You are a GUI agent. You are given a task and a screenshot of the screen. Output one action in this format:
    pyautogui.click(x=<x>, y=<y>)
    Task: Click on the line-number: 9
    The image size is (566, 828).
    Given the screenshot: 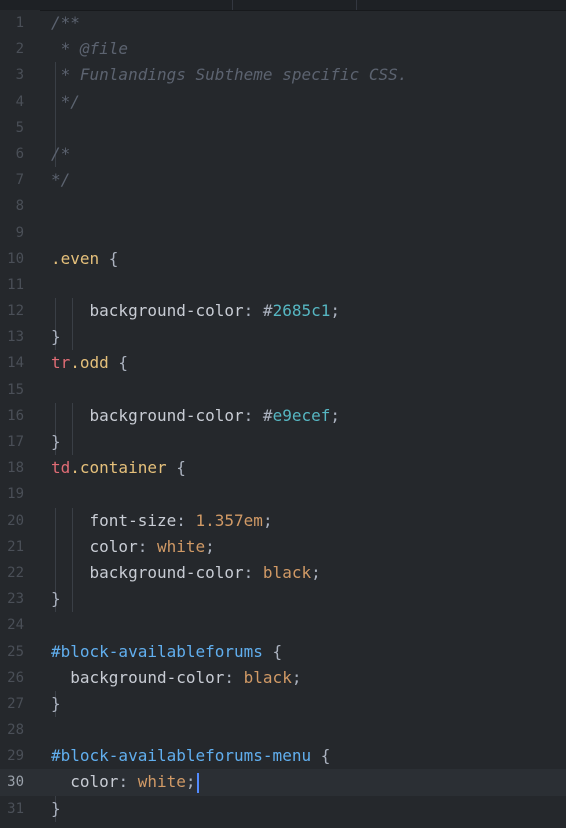 What is the action you would take?
    pyautogui.click(x=19, y=232)
    